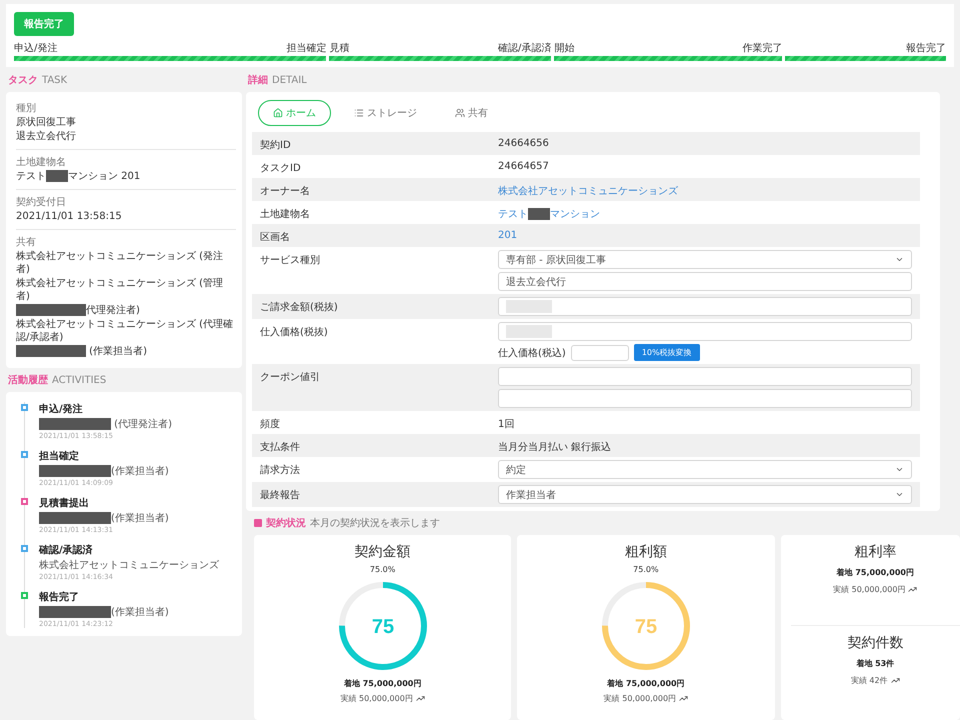 Image resolution: width=960 pixels, height=720 pixels. Describe the element at coordinates (55, 80) in the screenshot. I see `section-subtitle: TASK` at that location.